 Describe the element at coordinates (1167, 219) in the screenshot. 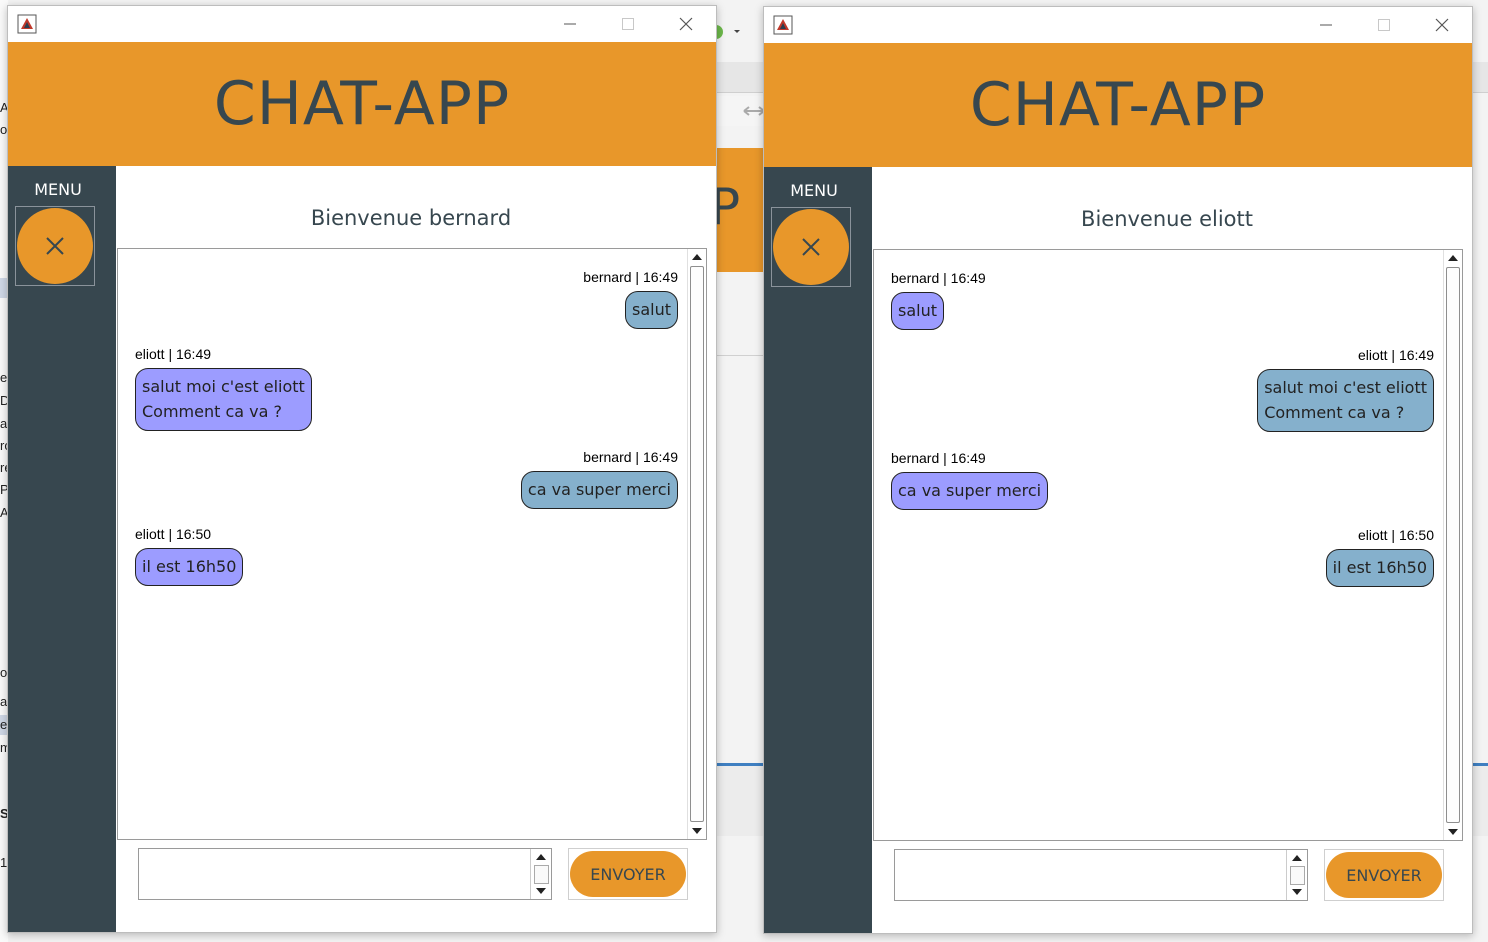

I see `welcome-text: Bienvenue eliott` at that location.